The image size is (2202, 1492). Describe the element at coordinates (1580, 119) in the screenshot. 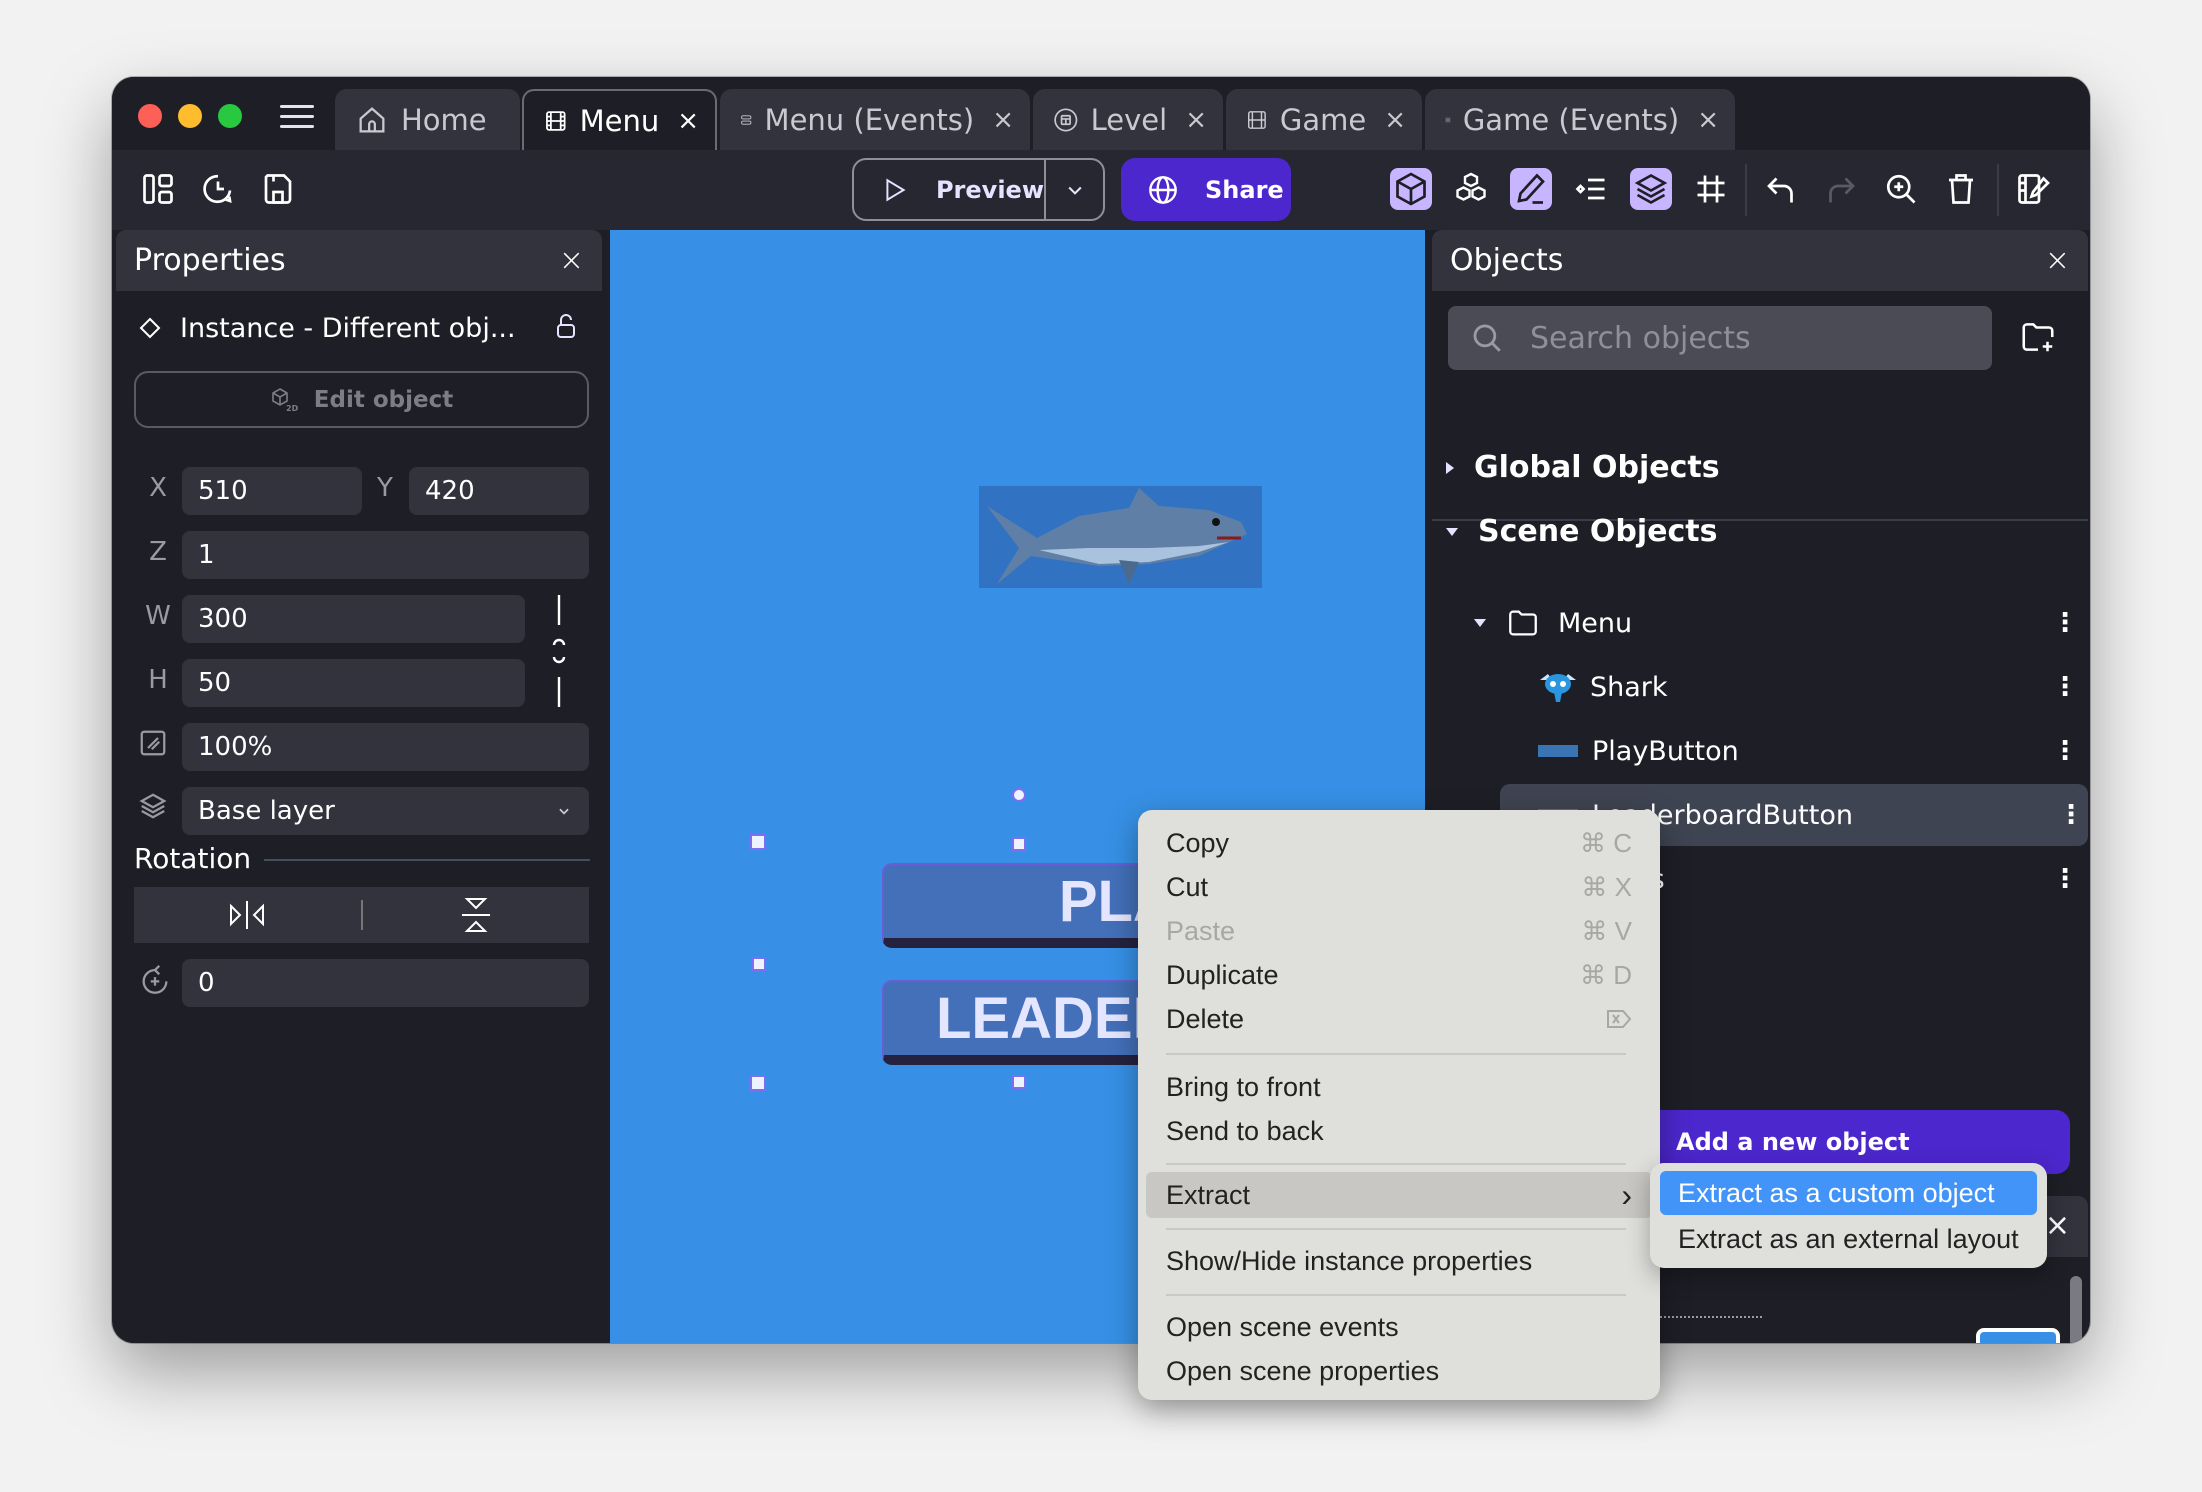

I see `tab-game-events: Game (Events) ×` at that location.